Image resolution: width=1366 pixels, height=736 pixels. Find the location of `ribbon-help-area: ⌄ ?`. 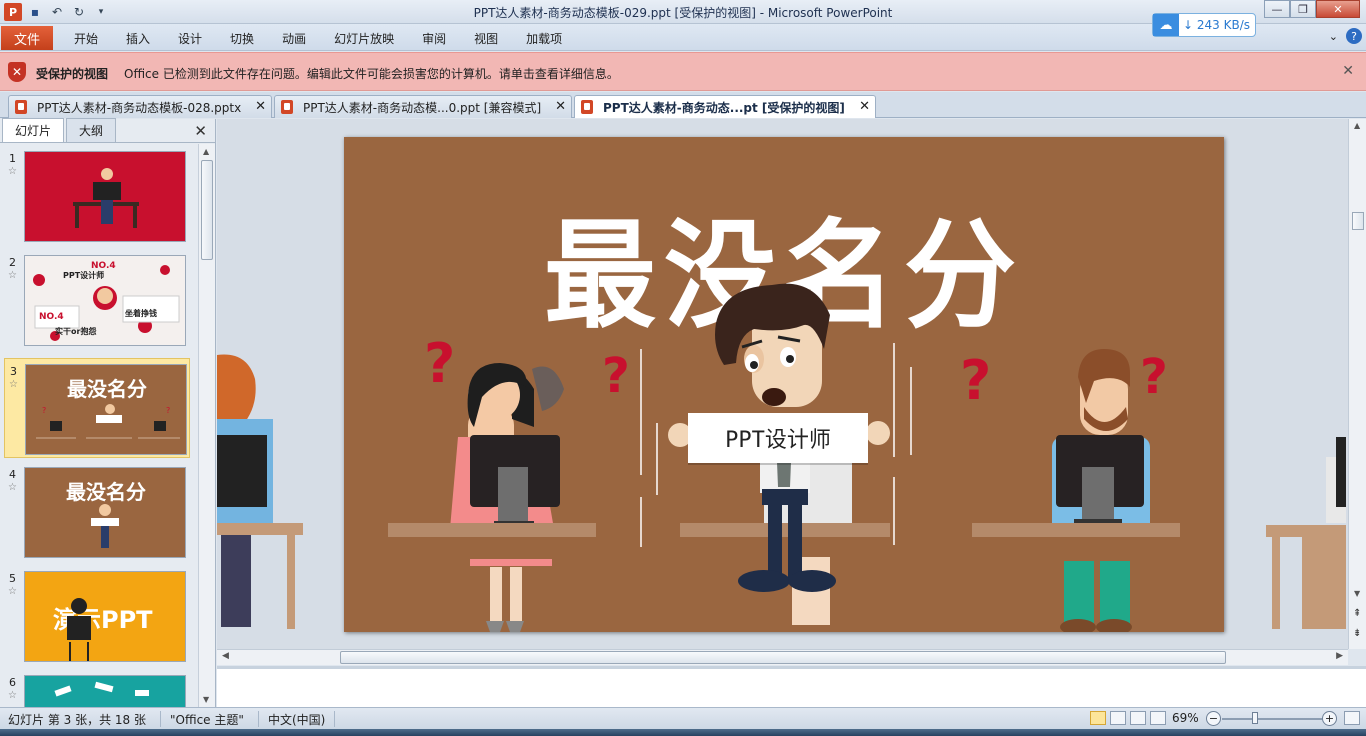

ribbon-help-area: ⌄ ? is located at coordinates (1345, 36).